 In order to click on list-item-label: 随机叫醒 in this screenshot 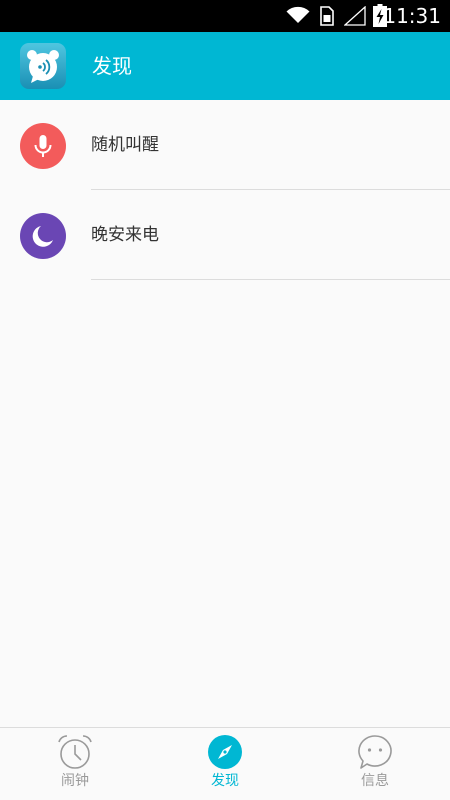, I will do `click(125, 145)`.